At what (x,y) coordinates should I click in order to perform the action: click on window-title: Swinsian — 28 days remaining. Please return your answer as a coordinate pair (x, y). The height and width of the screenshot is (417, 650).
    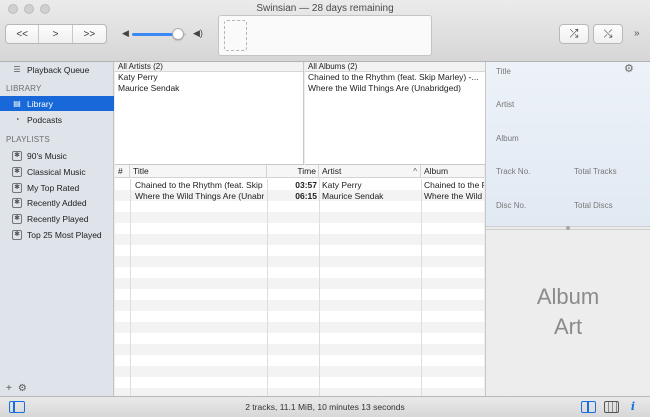
    Looking at the image, I should click on (325, 8).